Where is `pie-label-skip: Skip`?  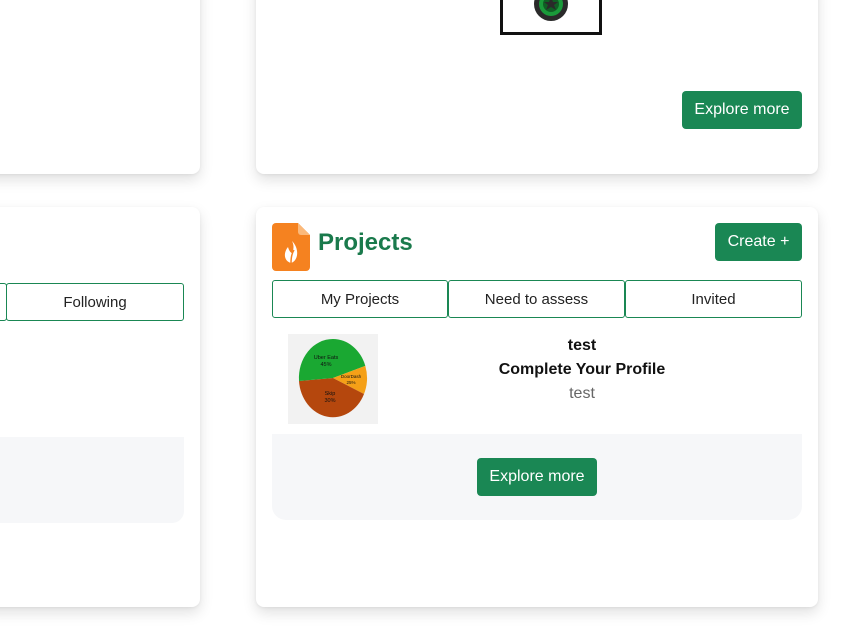
pie-label-skip: Skip is located at coordinates (330, 394).